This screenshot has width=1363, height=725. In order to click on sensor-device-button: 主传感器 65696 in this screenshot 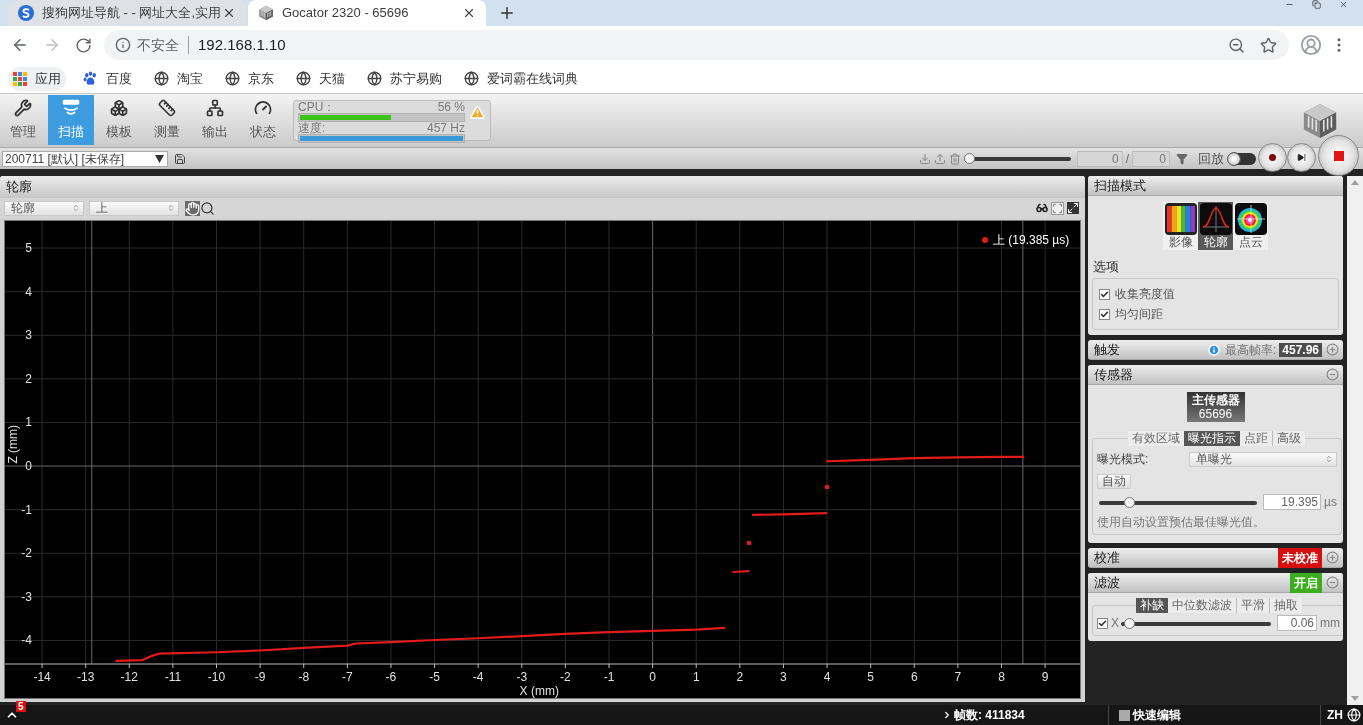, I will do `click(1215, 407)`.